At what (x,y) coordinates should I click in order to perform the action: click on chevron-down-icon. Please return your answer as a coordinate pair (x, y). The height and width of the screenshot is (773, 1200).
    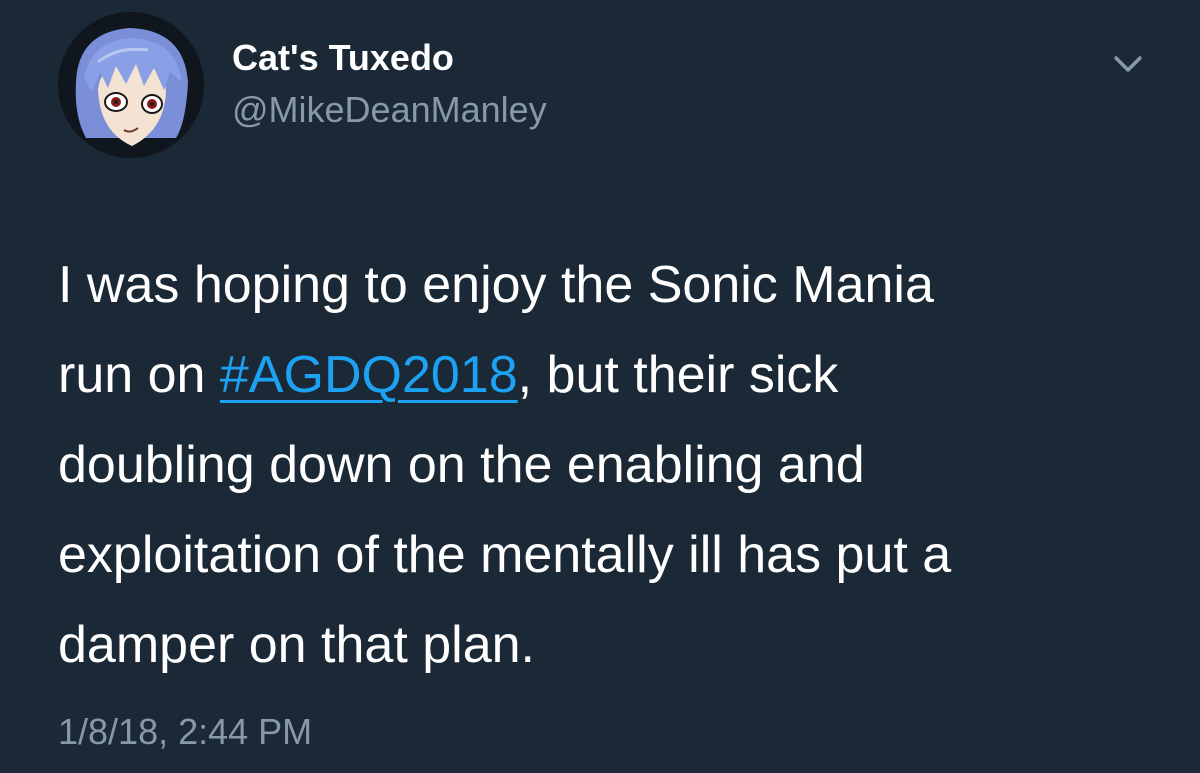
    Looking at the image, I should click on (1128, 64).